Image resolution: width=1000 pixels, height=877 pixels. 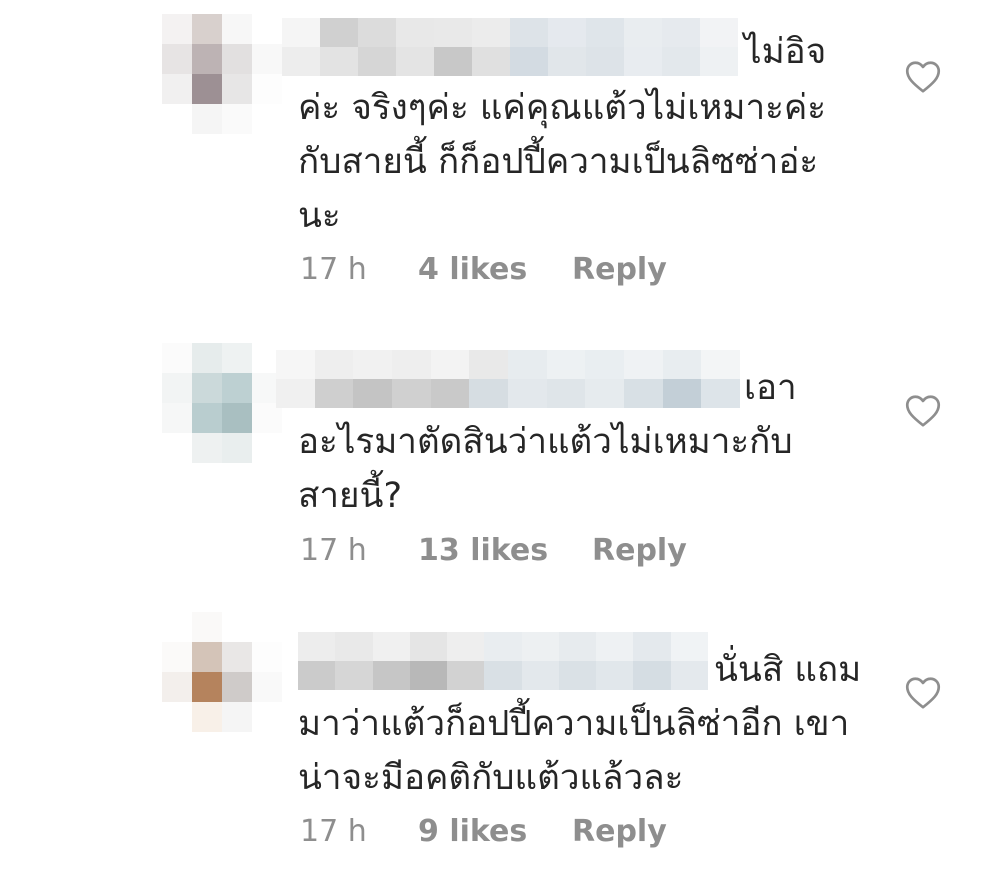 What do you see at coordinates (545, 442) in the screenshot?
I see `comment-text-line: อะไรมาตัดสินว่าแต้วไม่เหมาะกับ` at bounding box center [545, 442].